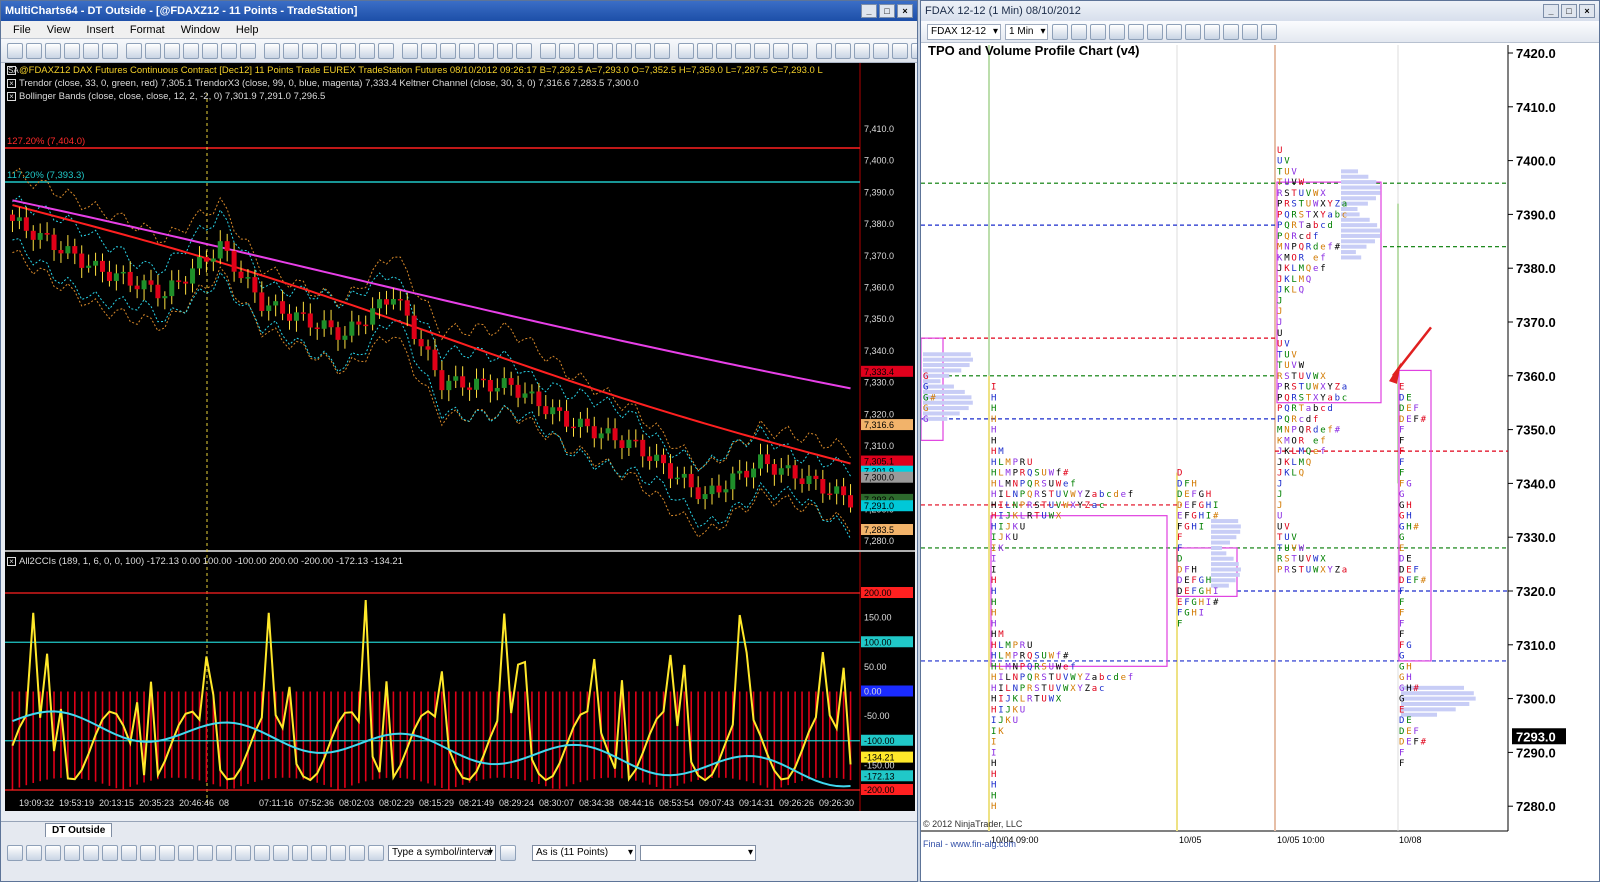 The height and width of the screenshot is (882, 1600). I want to click on credit-link: Final - www.fin-alg.com, so click(969, 844).